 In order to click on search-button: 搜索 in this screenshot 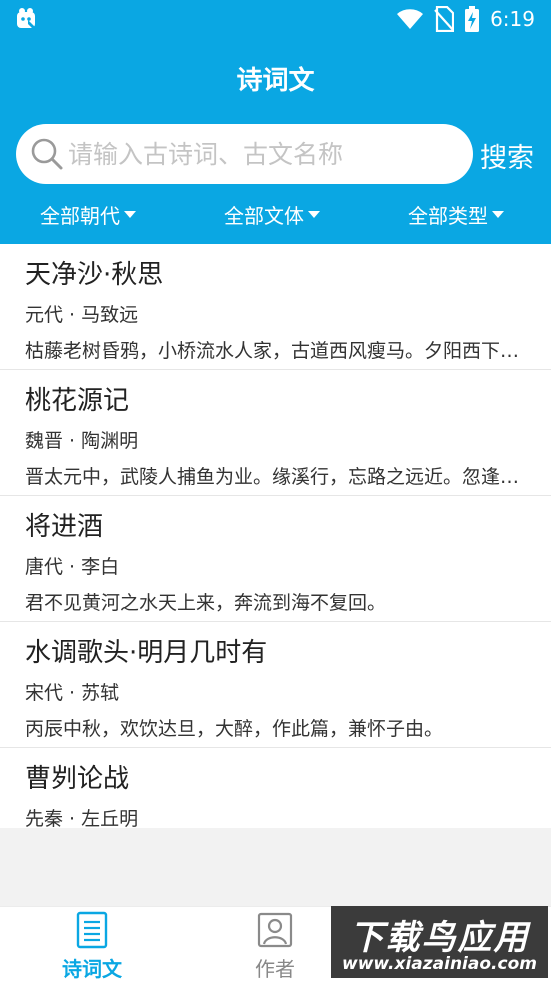, I will do `click(507, 155)`.